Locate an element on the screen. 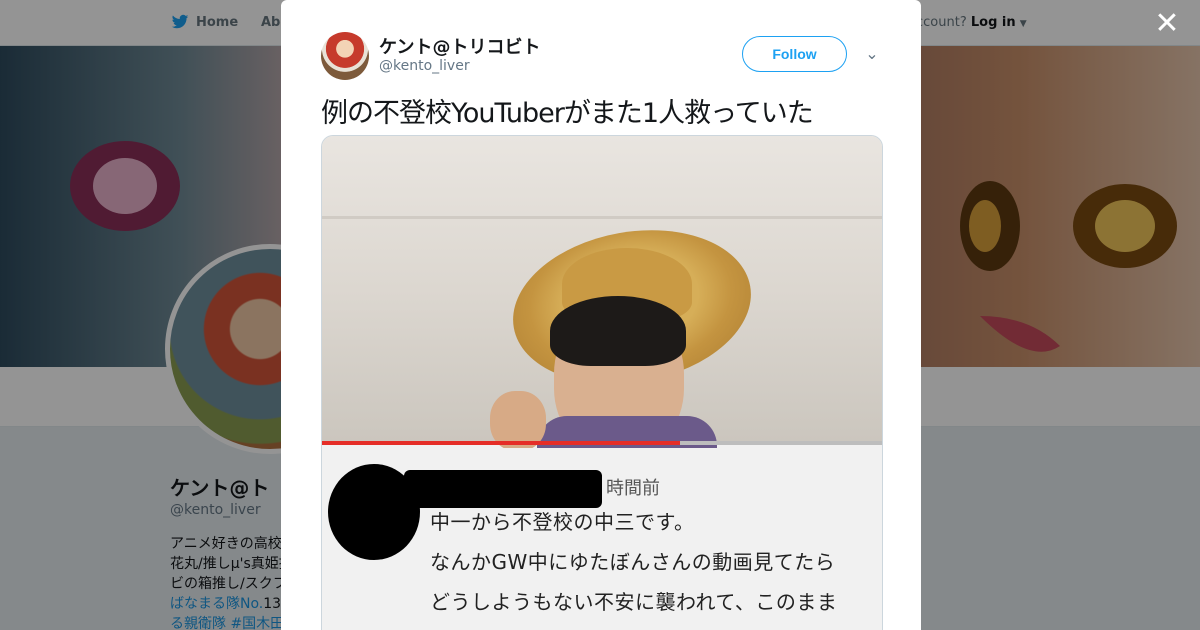  video-progress-fill is located at coordinates (501, 443).